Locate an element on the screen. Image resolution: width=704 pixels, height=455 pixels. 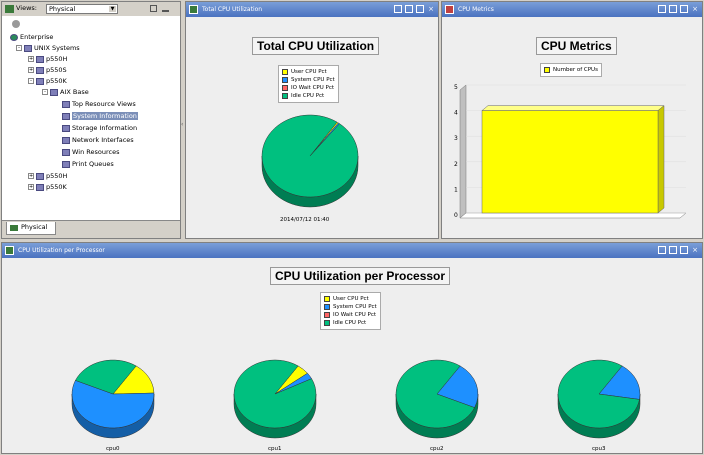
legend-label: IO Wait CPU Pct is located at coordinates (355, 315).